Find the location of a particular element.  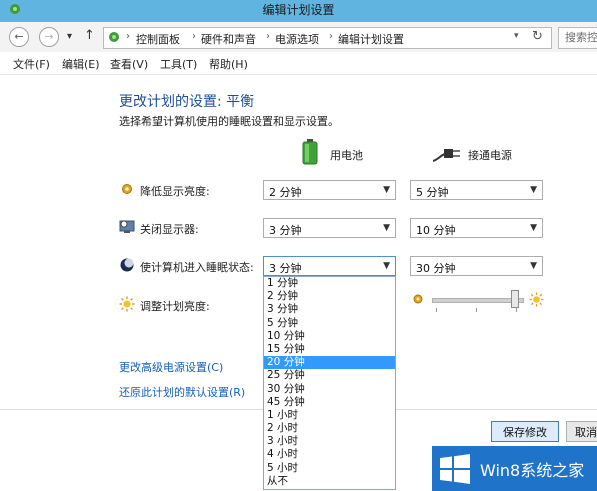

dropdown-option: 5 分钟 is located at coordinates (329, 323).